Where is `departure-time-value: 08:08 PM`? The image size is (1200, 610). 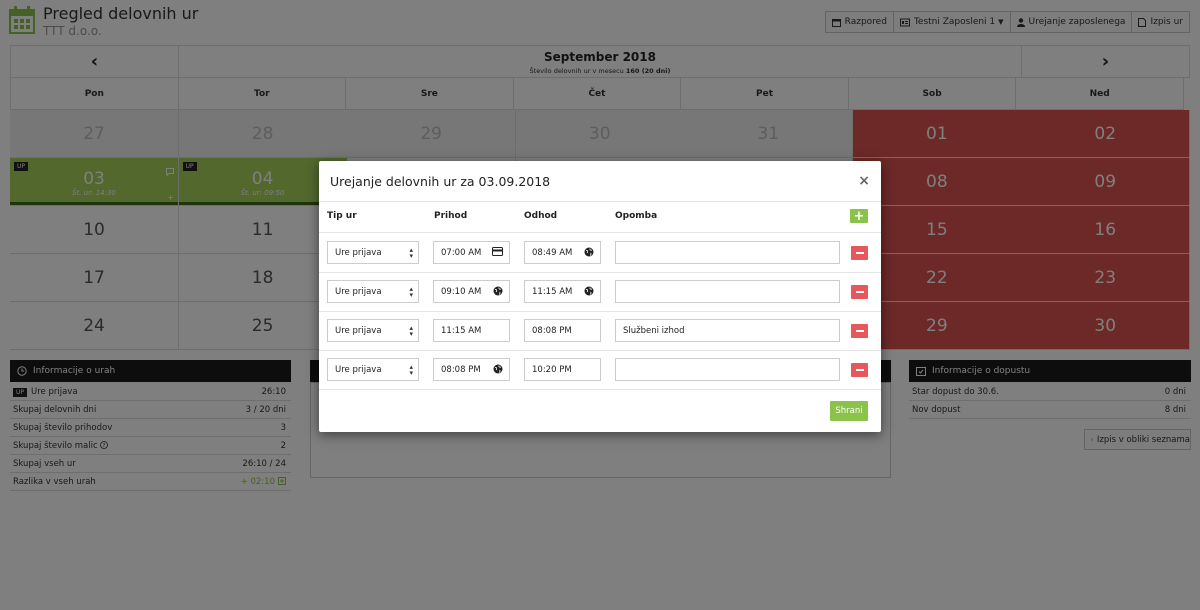
departure-time-value: 08:08 PM is located at coordinates (552, 330).